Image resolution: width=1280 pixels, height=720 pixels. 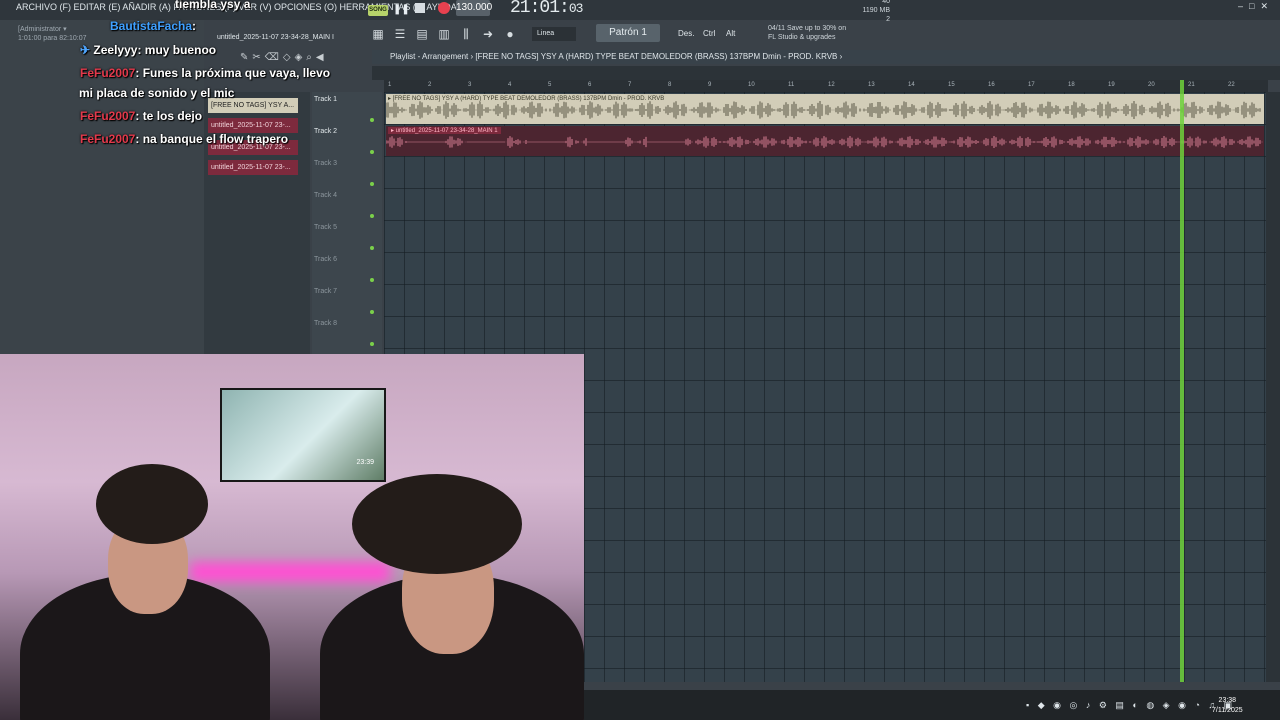 I want to click on maximize-button: □, so click(x=1254, y=6).